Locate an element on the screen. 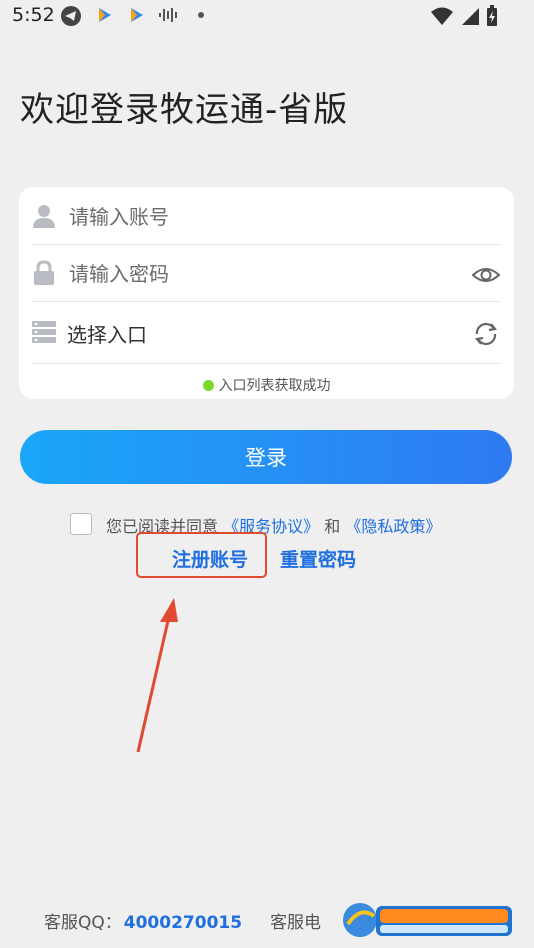 The image size is (534, 948). entry-status-text: 入口列表获取成功 is located at coordinates (274, 386).